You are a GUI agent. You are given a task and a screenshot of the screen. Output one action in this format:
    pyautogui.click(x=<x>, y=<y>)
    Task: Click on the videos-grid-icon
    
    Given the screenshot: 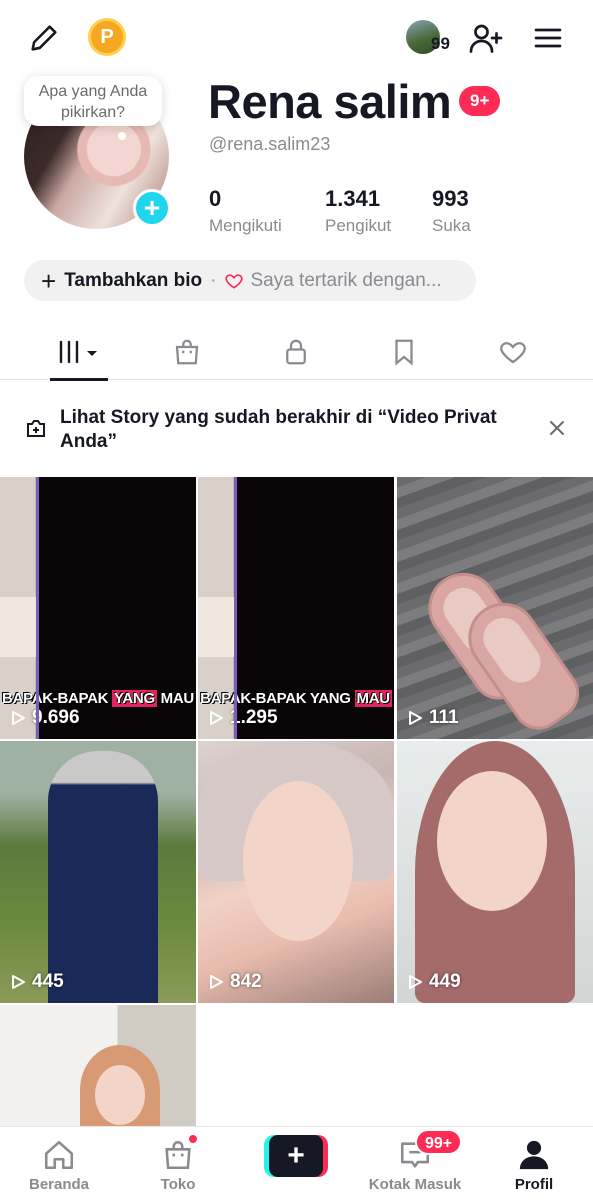 What is the action you would take?
    pyautogui.click(x=78, y=352)
    